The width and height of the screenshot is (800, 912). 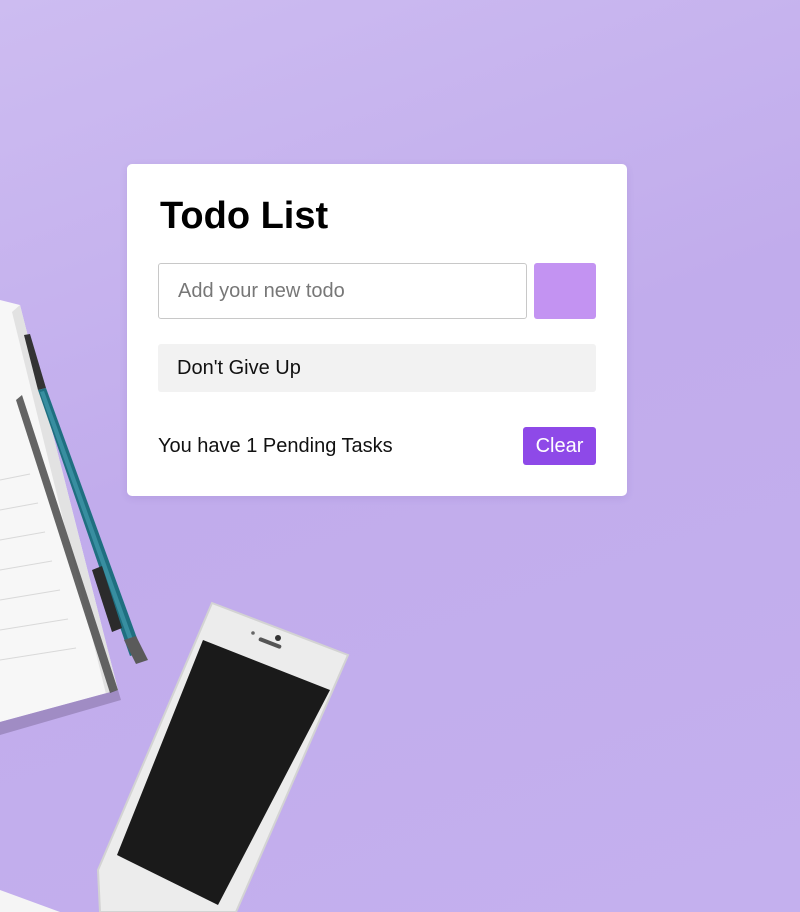 What do you see at coordinates (30, 901) in the screenshot?
I see `paper-corner-image` at bounding box center [30, 901].